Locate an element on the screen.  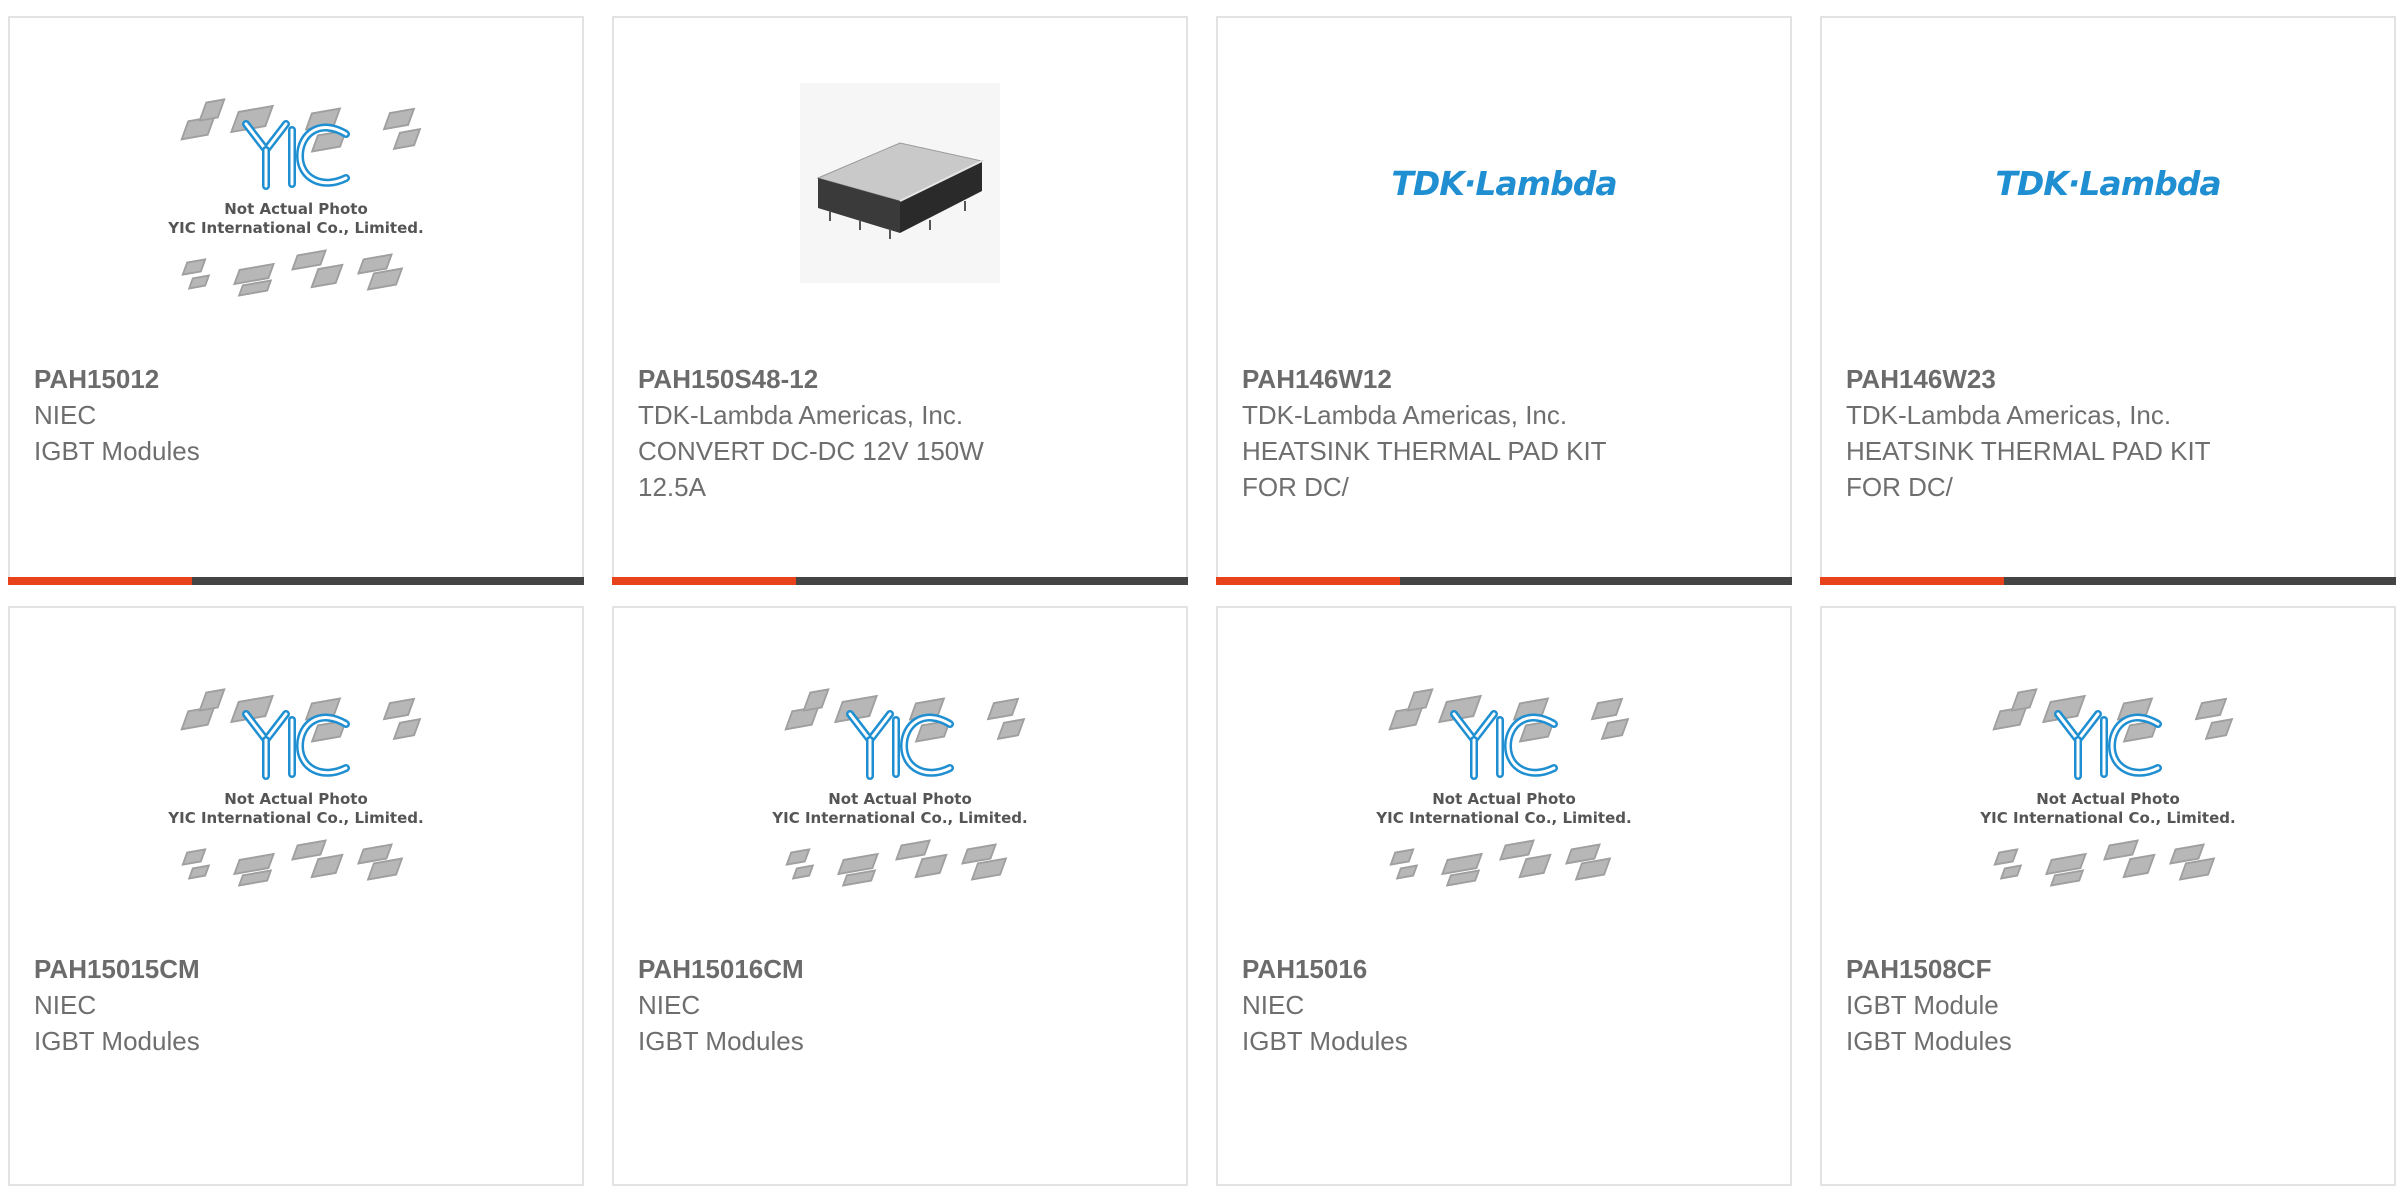
part-number: PAH1508CF is located at coordinates (2081, 969).